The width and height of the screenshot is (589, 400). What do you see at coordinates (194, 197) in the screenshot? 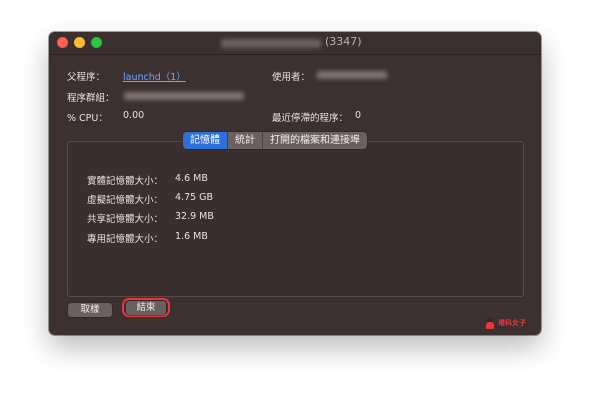
I see `memory-row-value: 4.75 GB` at bounding box center [194, 197].